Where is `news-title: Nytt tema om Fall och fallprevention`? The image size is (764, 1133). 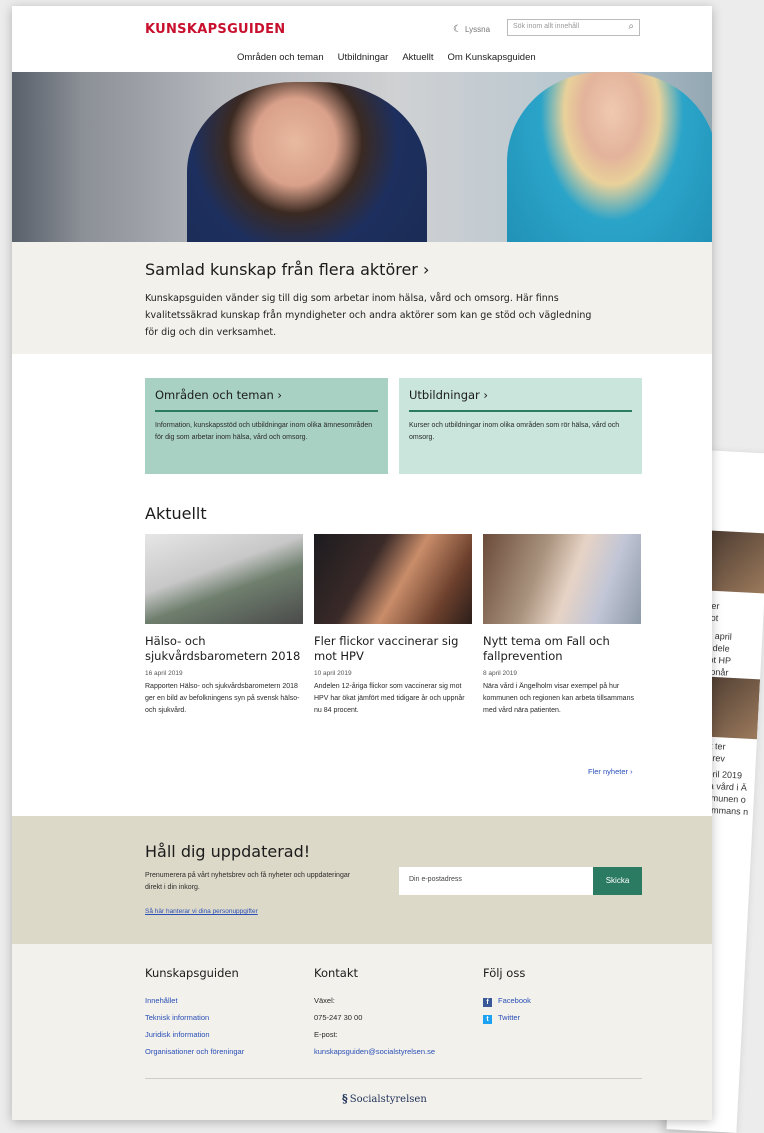 news-title: Nytt tema om Fall och fallprevention is located at coordinates (562, 649).